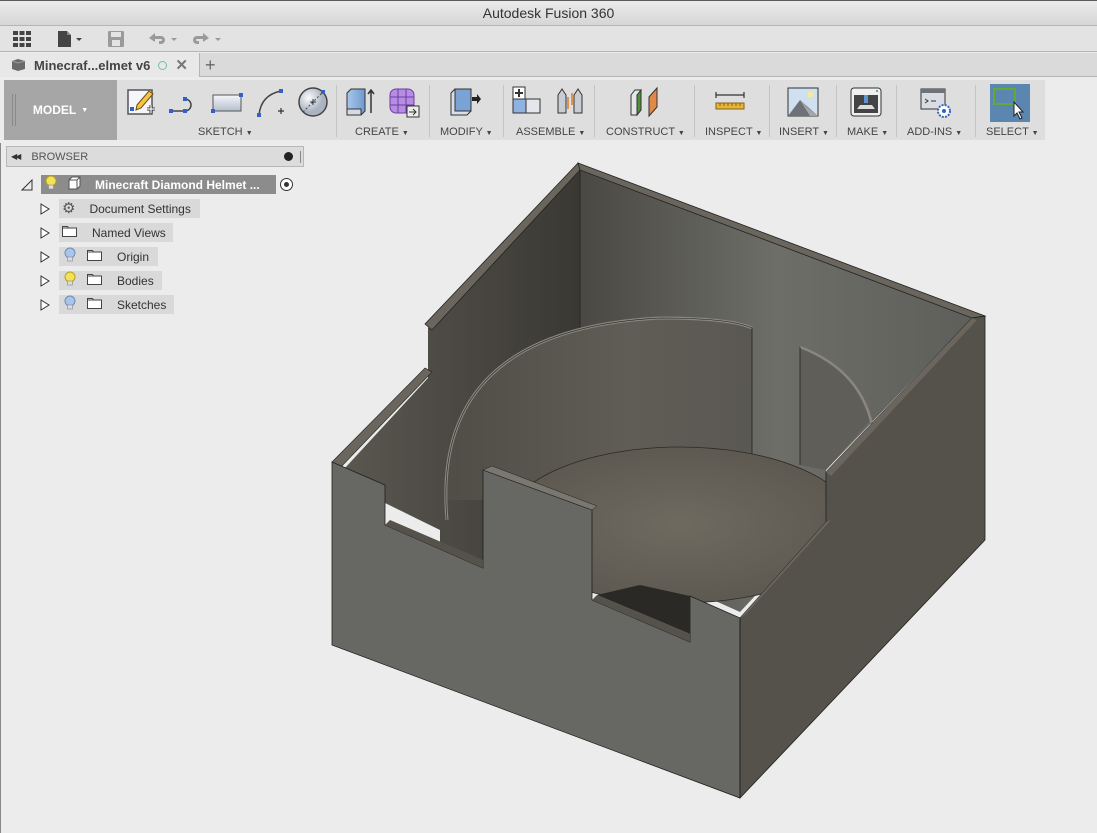 This screenshot has width=1097, height=833. I want to click on collapse-root-icon, so click(26, 184).